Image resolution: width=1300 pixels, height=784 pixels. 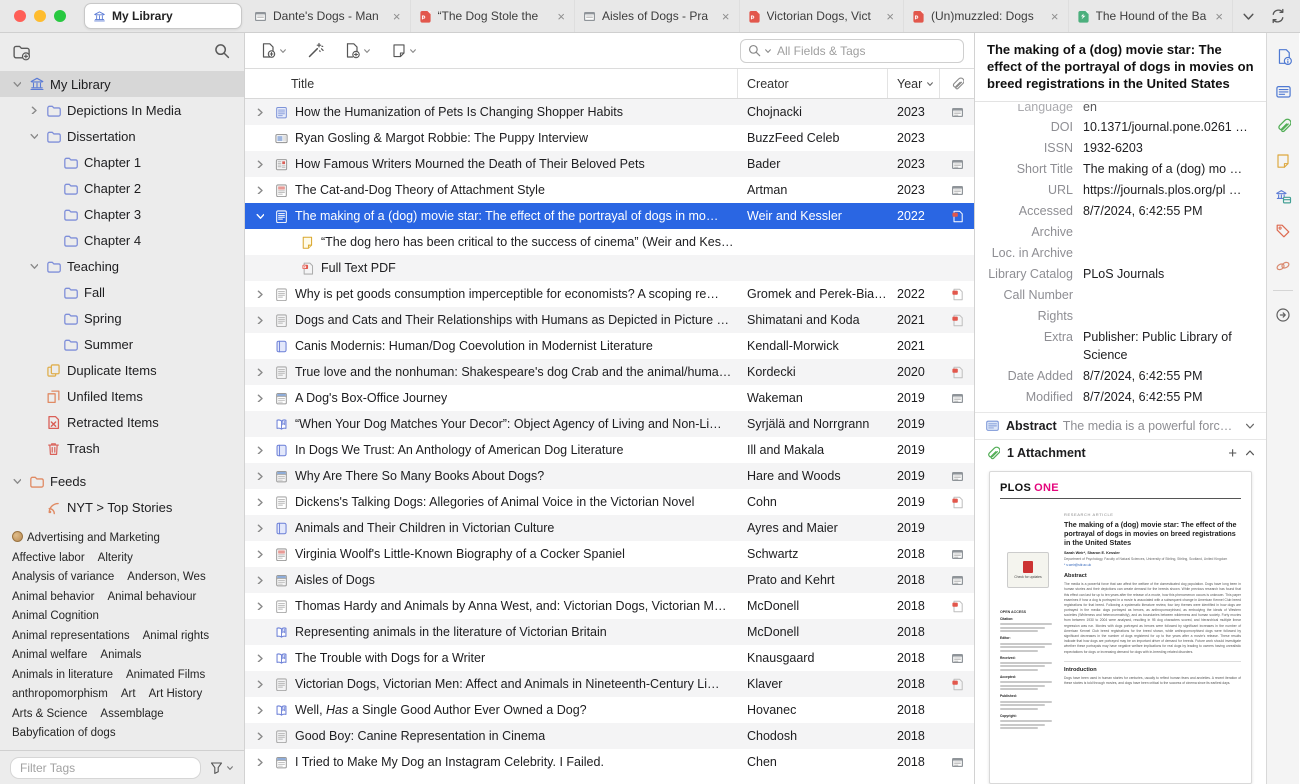 What do you see at coordinates (1283, 196) in the screenshot?
I see `libraries-collections-icon` at bounding box center [1283, 196].